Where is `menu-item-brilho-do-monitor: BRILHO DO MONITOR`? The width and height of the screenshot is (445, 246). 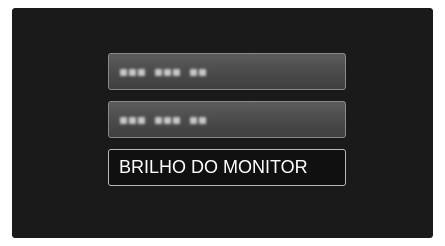 menu-item-brilho-do-monitor: BRILHO DO MONITOR is located at coordinates (227, 167).